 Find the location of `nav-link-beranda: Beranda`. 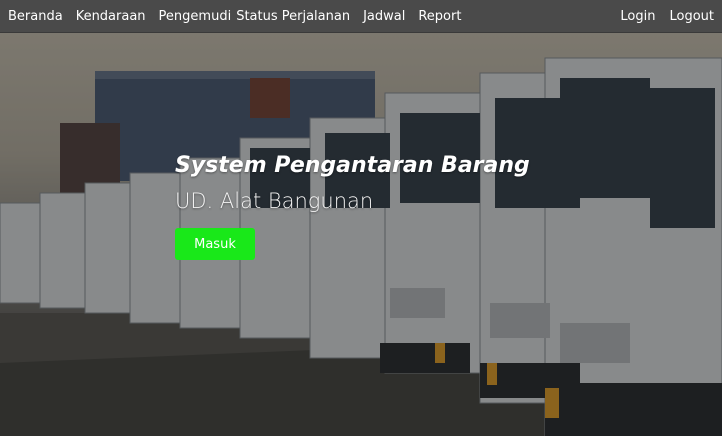

nav-link-beranda: Beranda is located at coordinates (35, 16).